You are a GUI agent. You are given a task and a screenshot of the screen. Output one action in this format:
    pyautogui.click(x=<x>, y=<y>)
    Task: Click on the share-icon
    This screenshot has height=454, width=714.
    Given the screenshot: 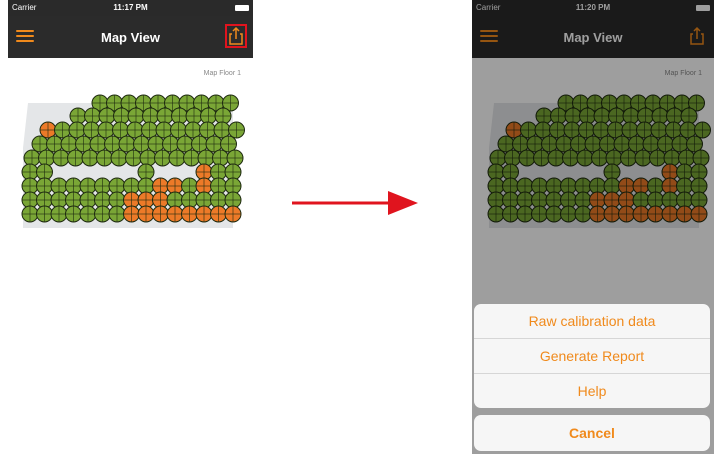 What is the action you would take?
    pyautogui.click(x=236, y=35)
    